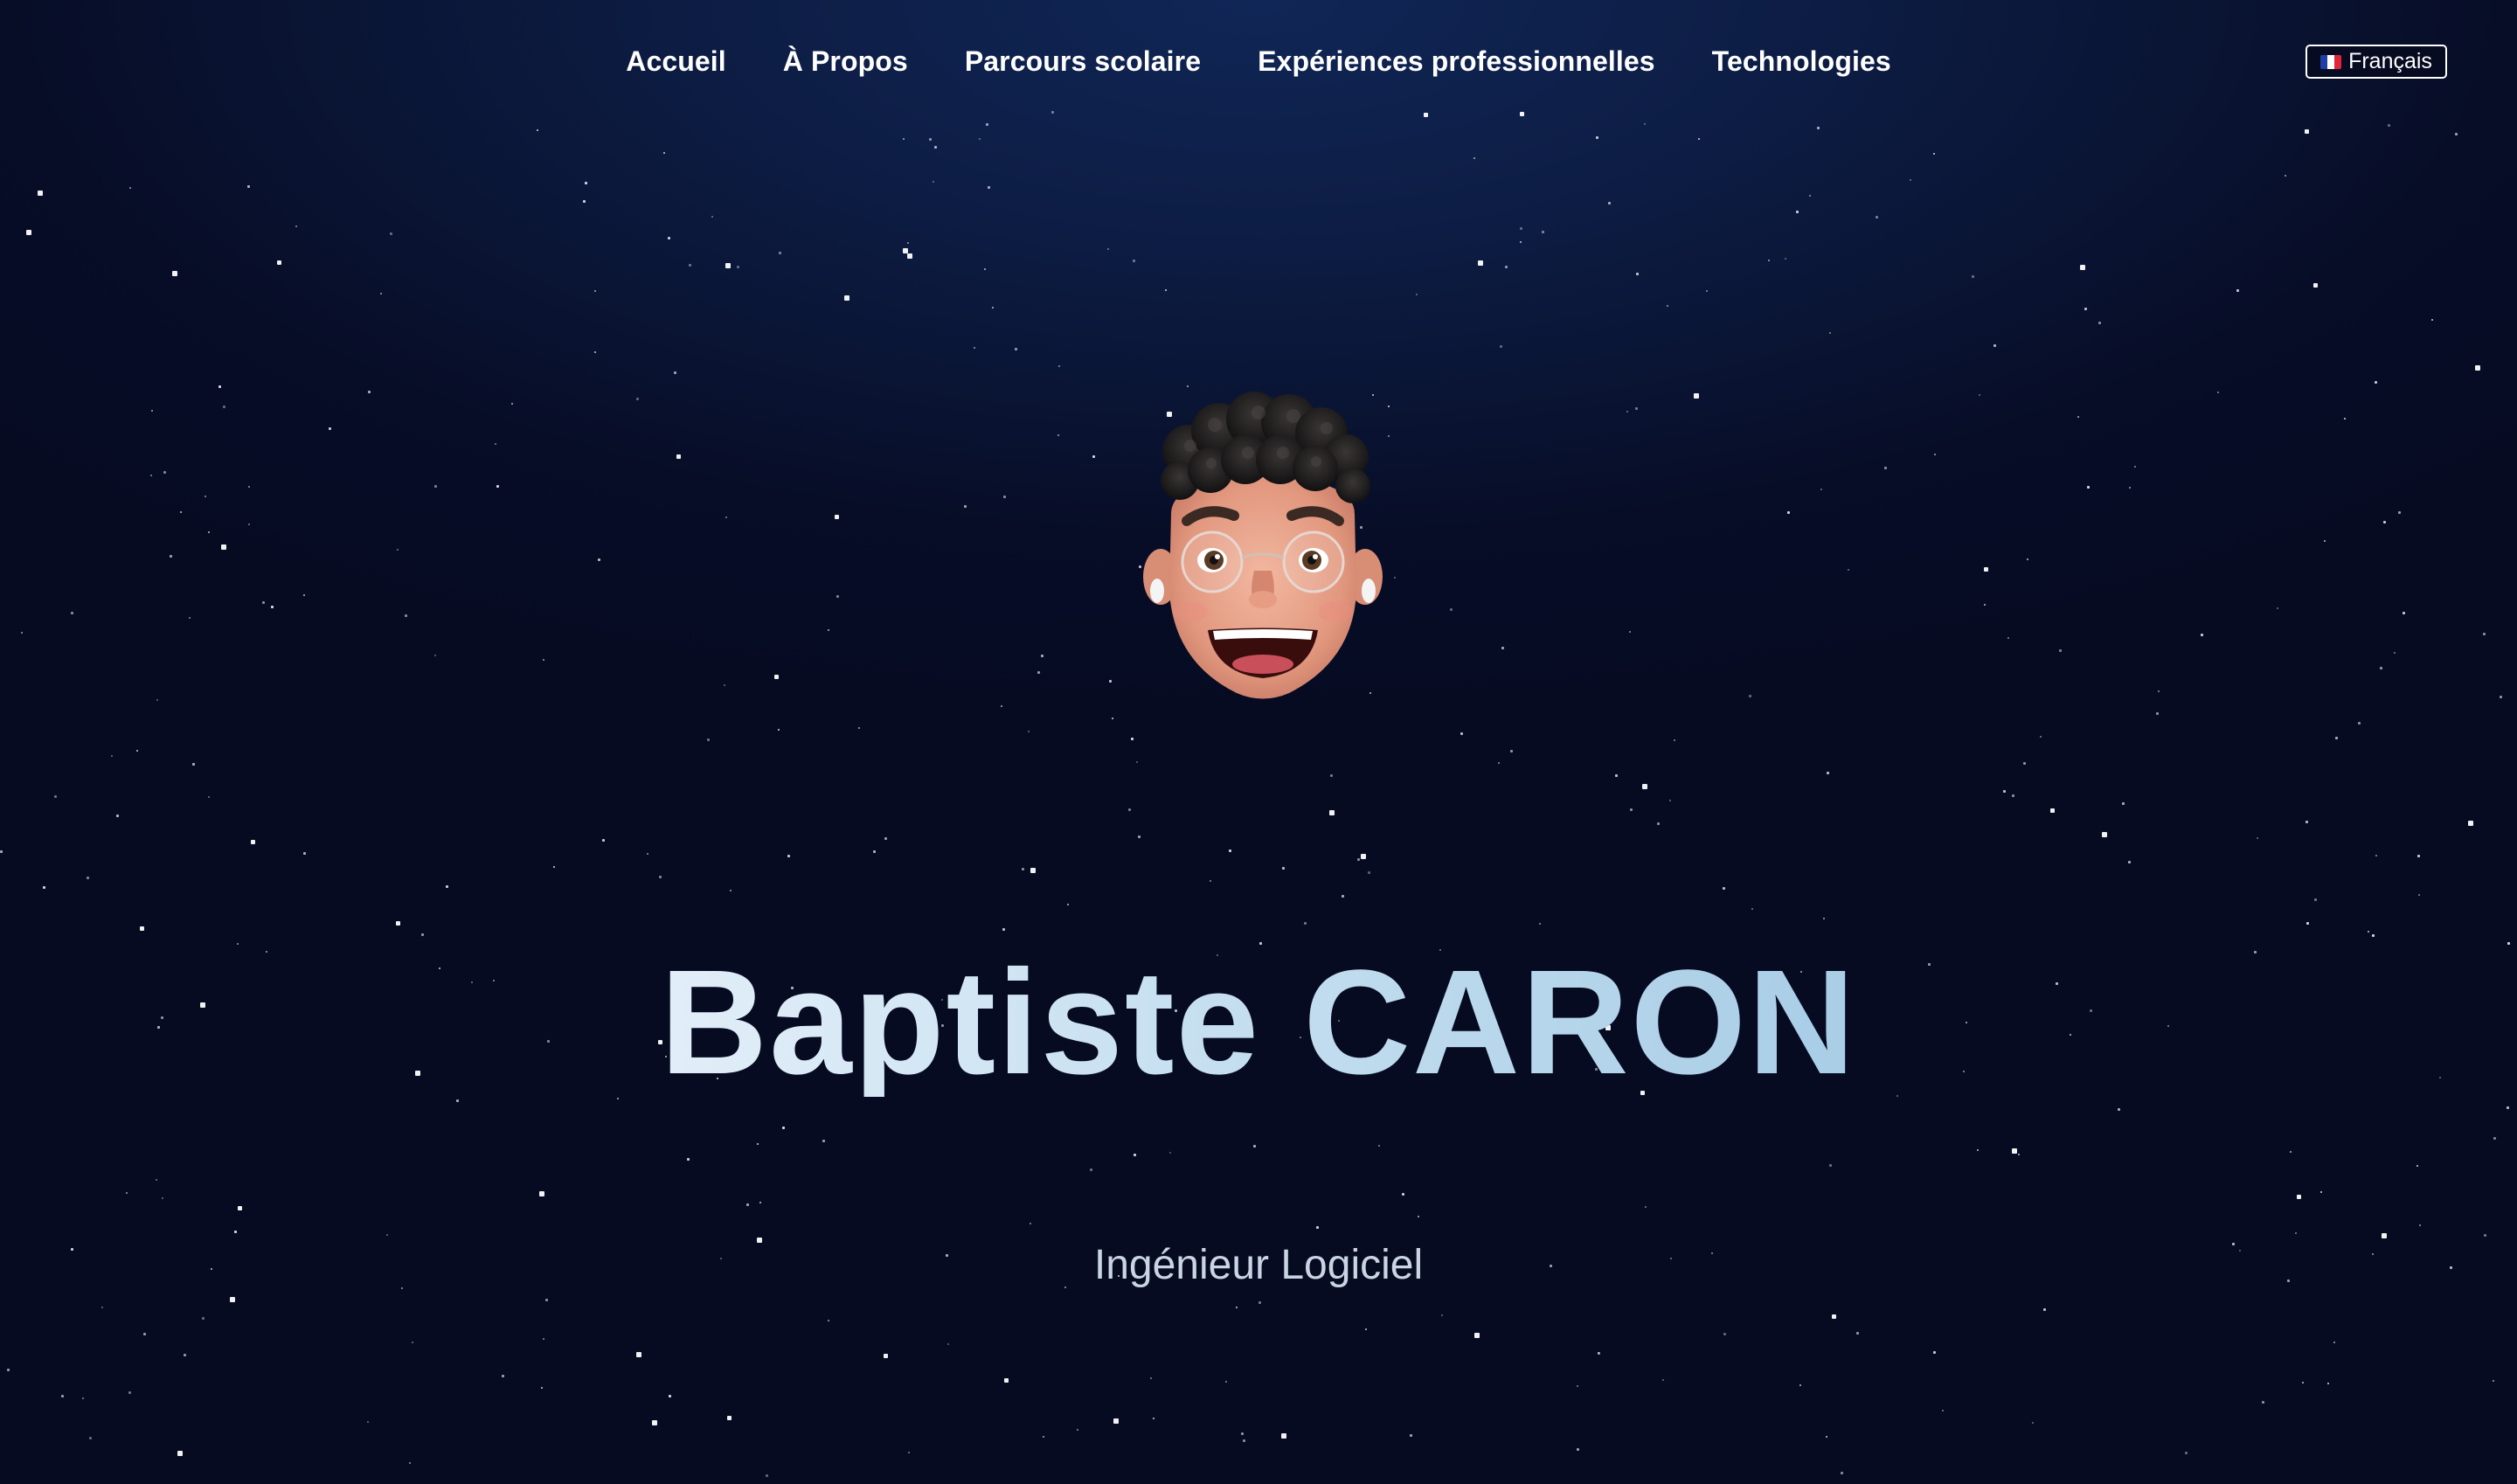 Image resolution: width=2517 pixels, height=1484 pixels. I want to click on nav-link-technologies: Technologies, so click(1801, 61).